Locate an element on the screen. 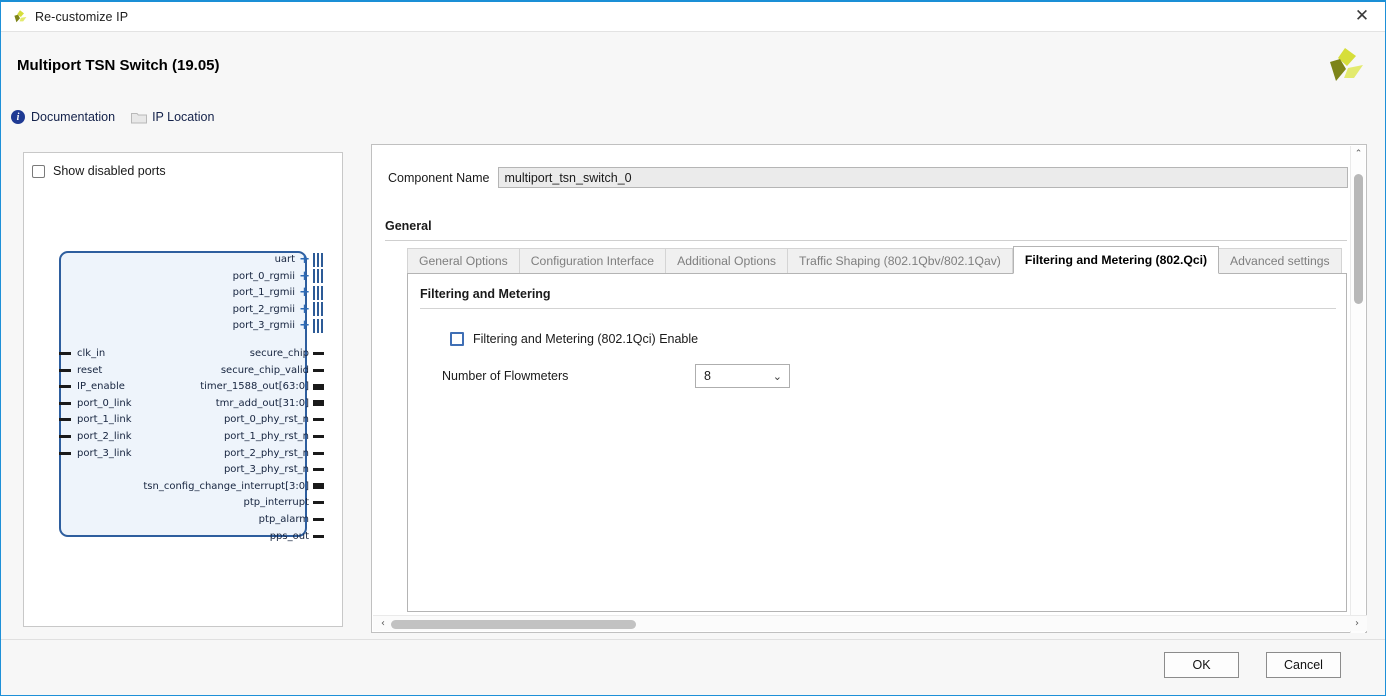 The width and height of the screenshot is (1386, 696). port-ptp_alarm: ptp_alarm is located at coordinates (291, 519).